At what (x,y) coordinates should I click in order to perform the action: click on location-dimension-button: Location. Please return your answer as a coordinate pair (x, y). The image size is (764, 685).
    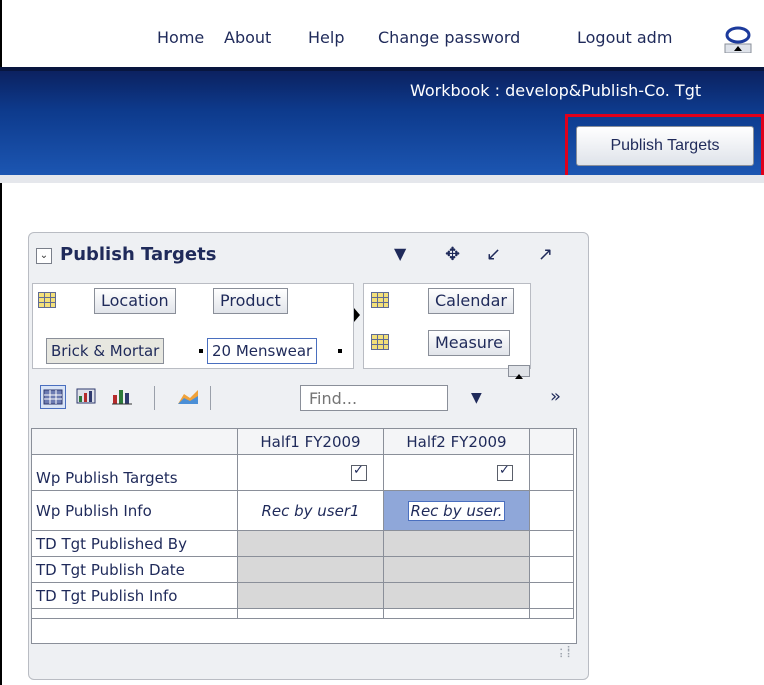
    Looking at the image, I should click on (135, 301).